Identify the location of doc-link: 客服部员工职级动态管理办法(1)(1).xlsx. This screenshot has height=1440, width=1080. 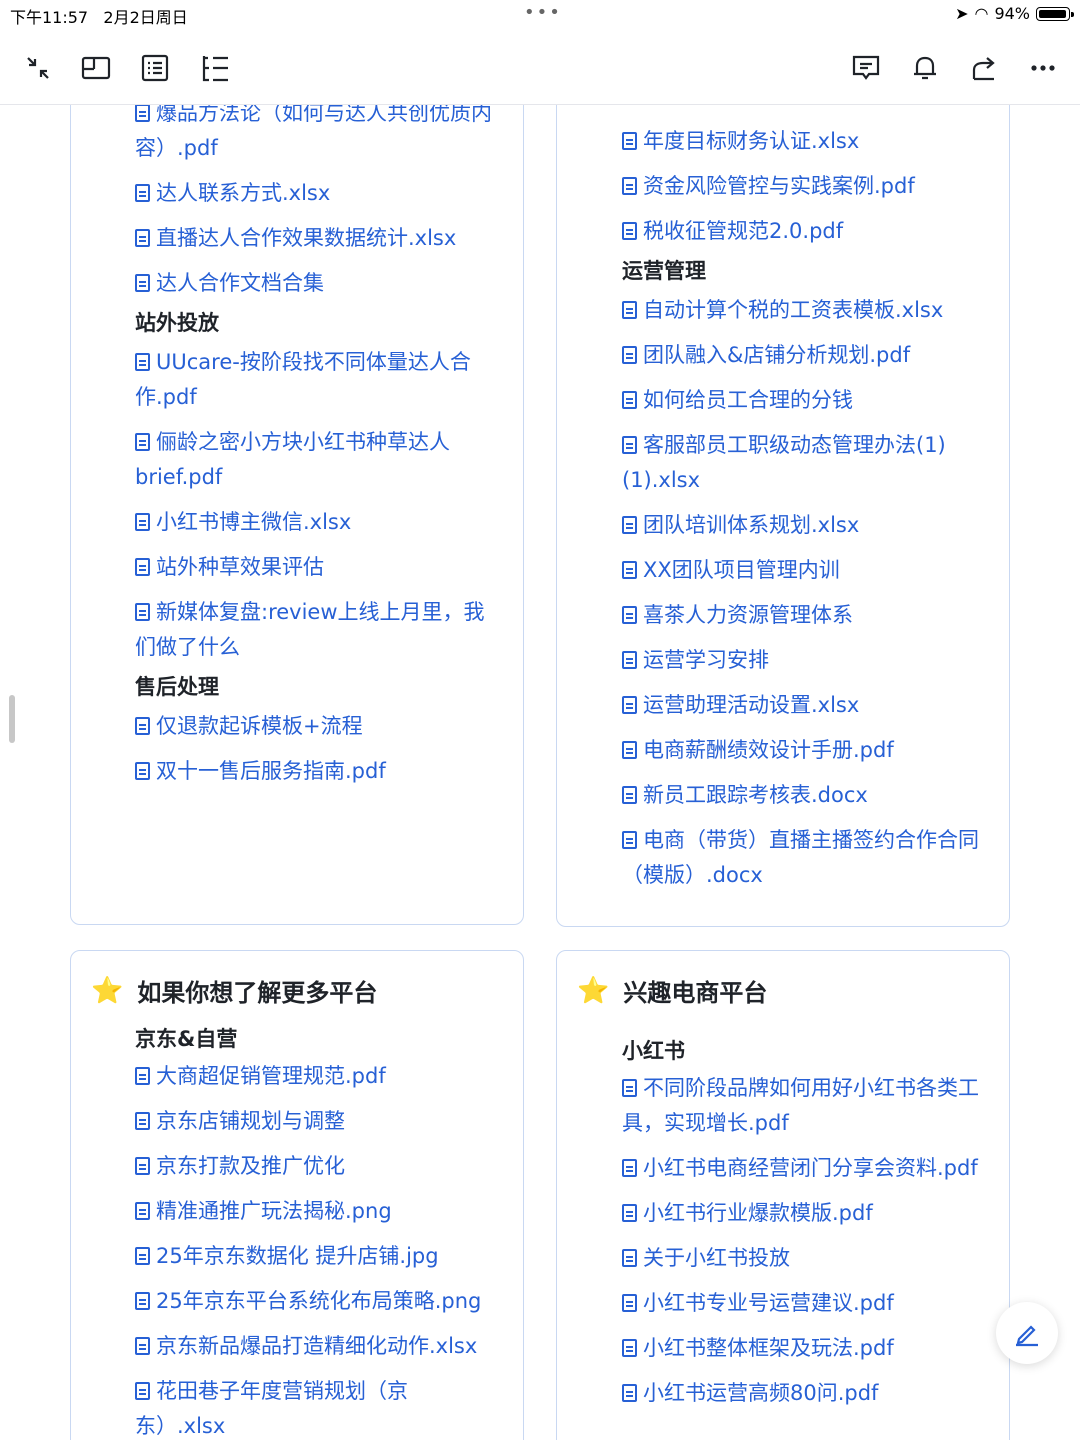
(802, 463).